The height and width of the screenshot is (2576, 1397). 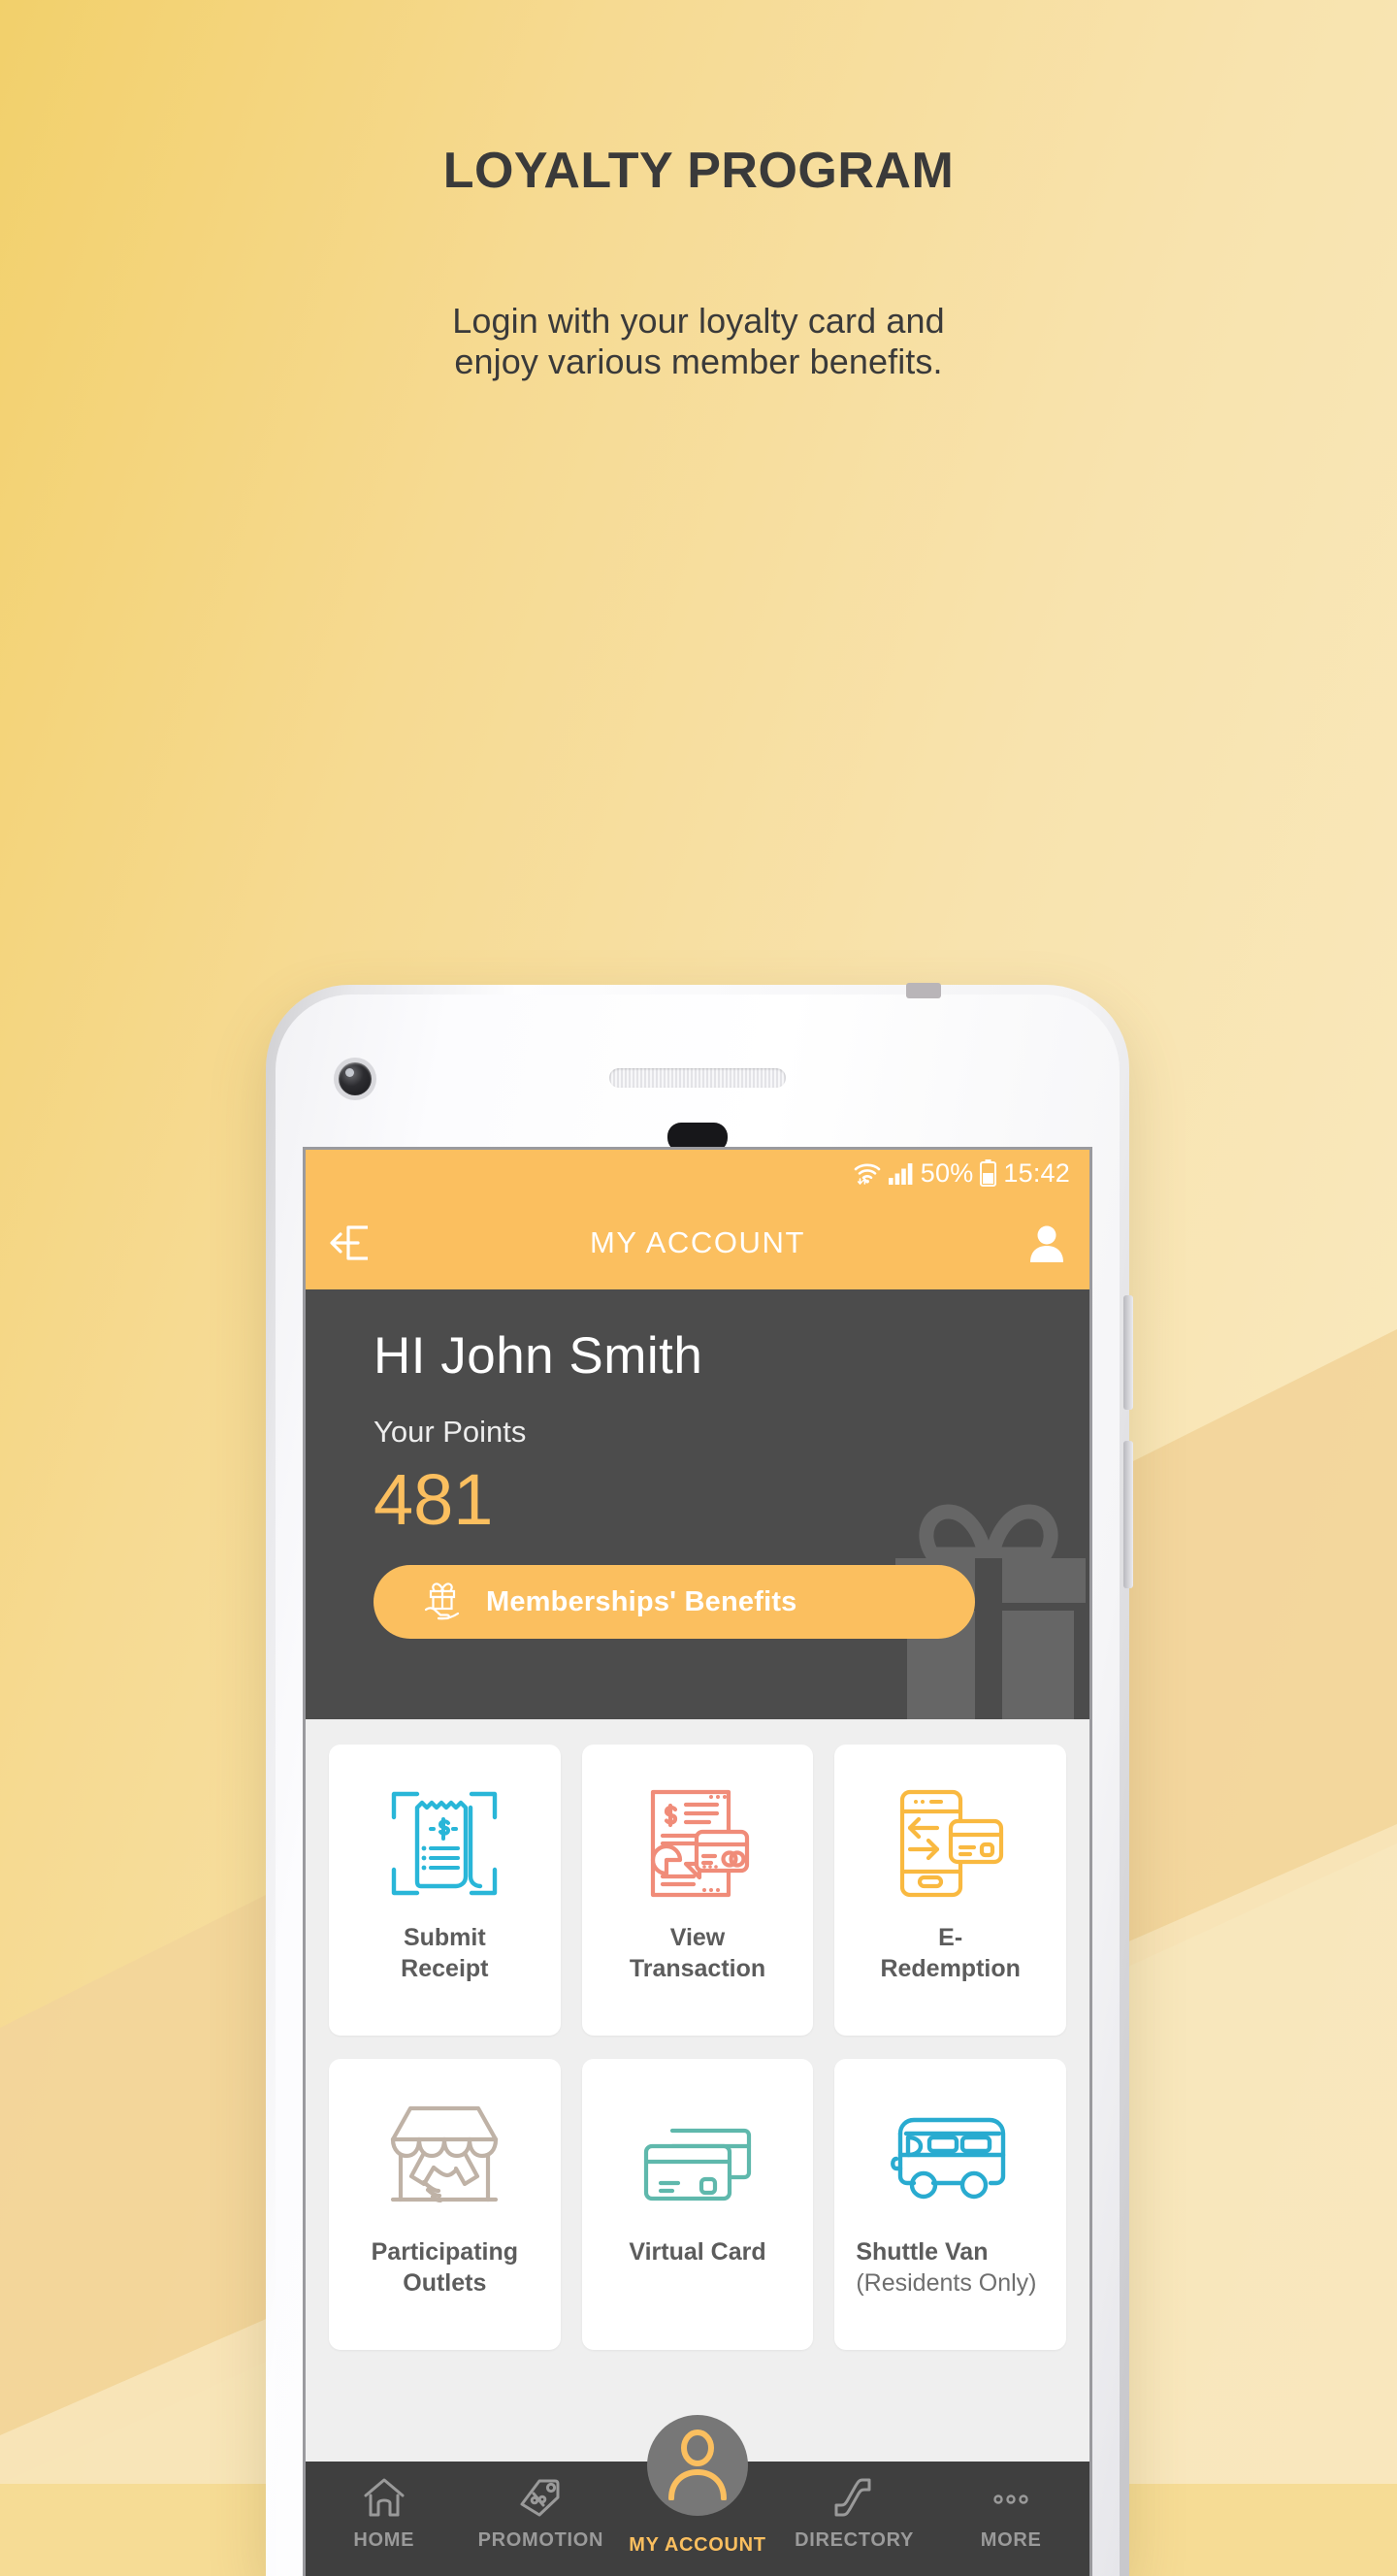 I want to click on points-label: Your Points, so click(x=450, y=1432).